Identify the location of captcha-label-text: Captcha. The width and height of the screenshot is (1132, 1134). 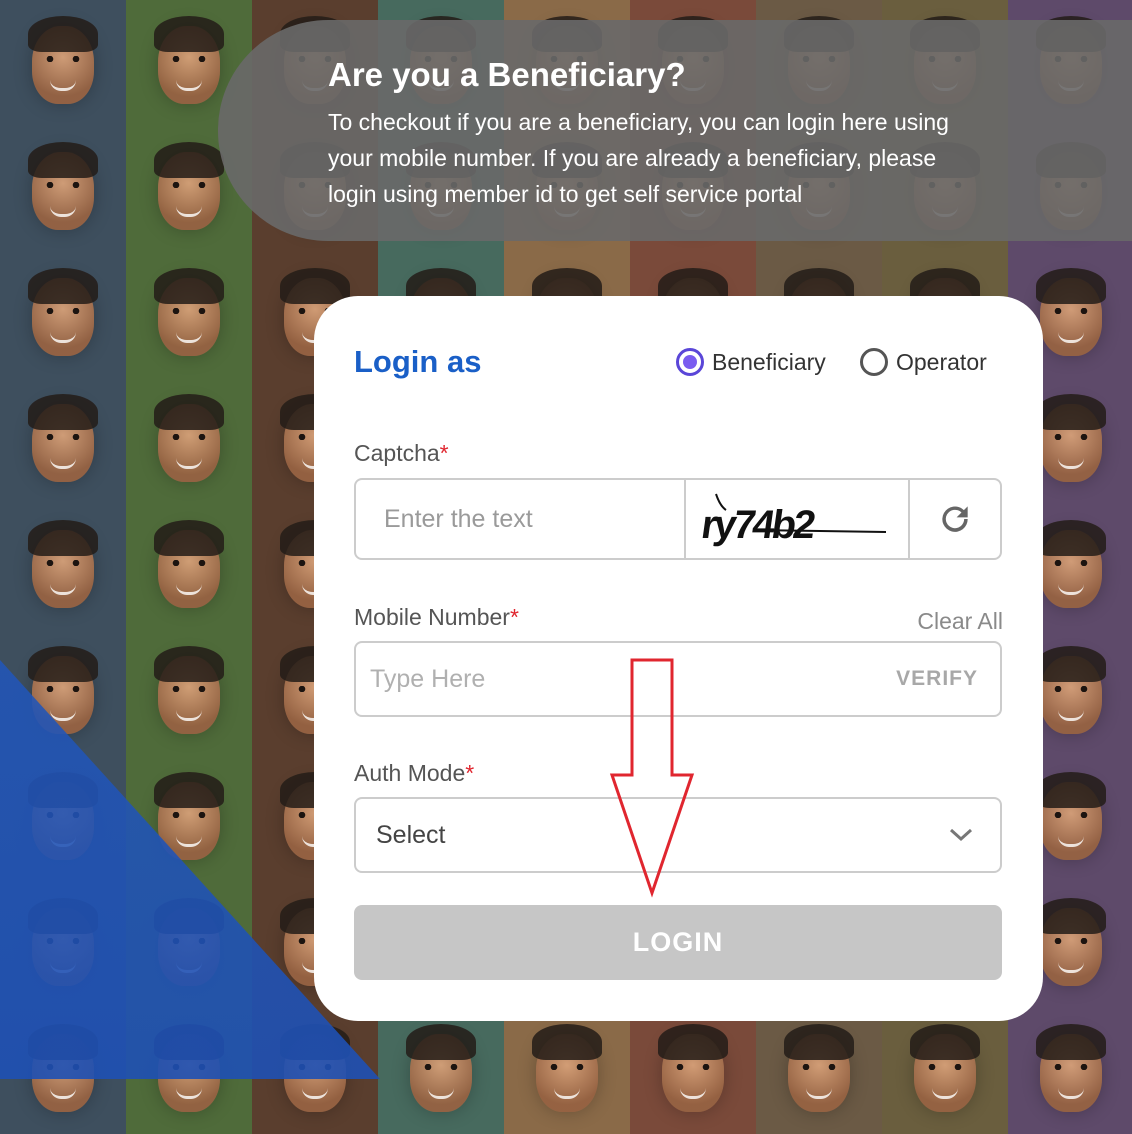
(397, 453).